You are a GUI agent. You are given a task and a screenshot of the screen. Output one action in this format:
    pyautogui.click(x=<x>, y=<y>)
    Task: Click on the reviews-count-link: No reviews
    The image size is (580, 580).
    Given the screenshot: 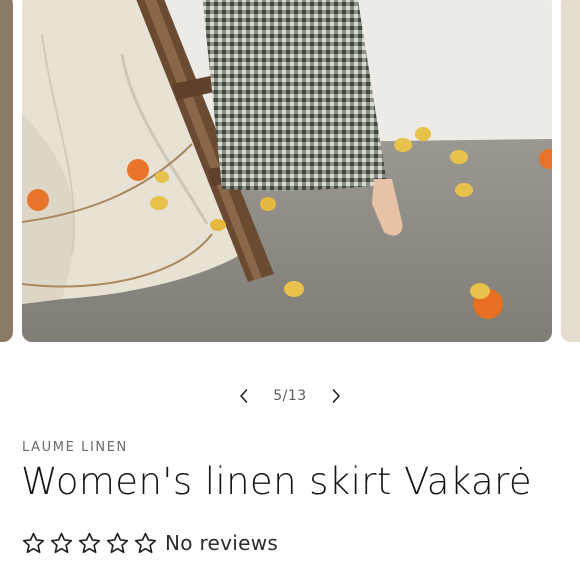 What is the action you would take?
    pyautogui.click(x=221, y=543)
    